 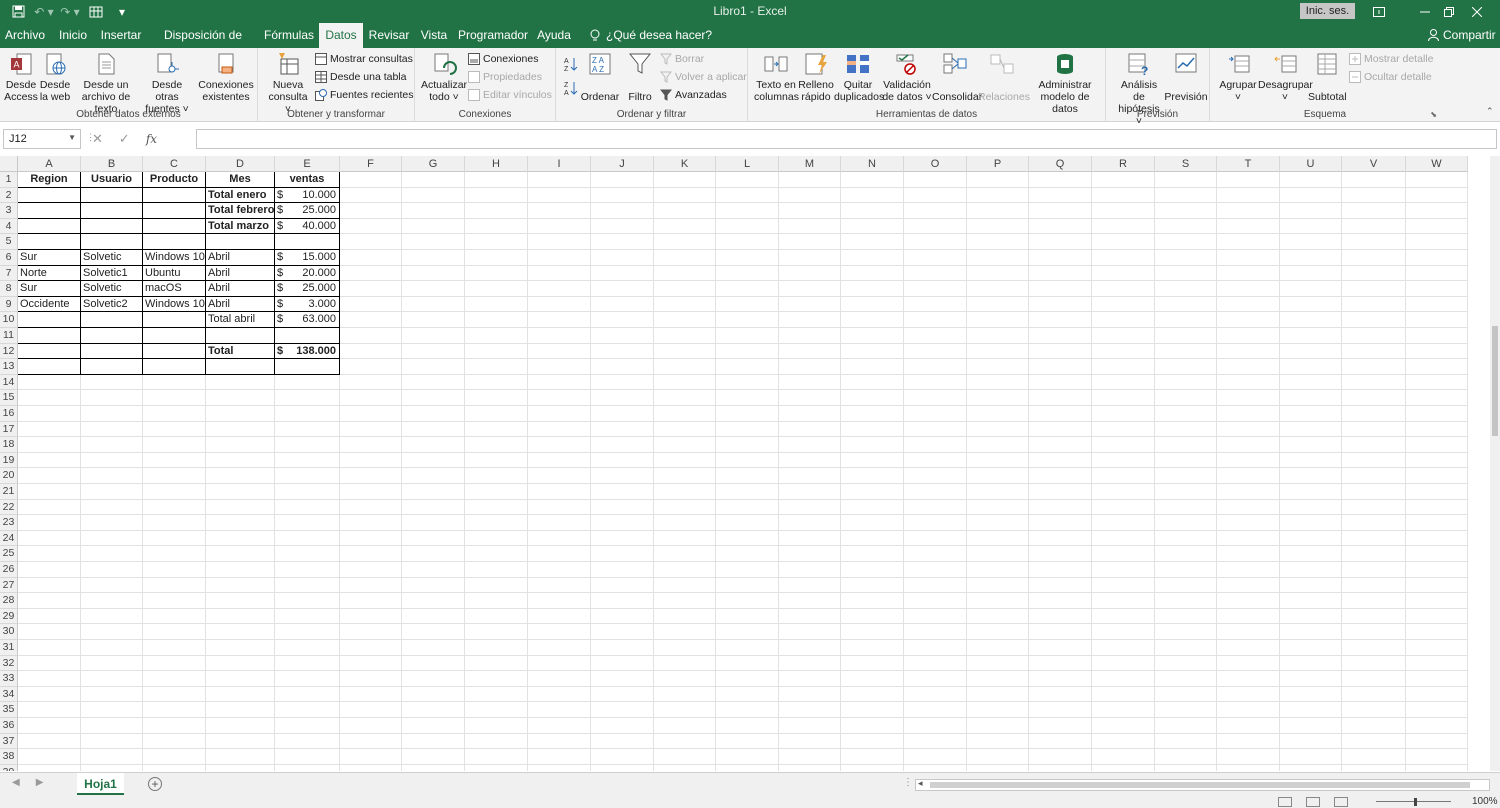 I want to click on tab-programador: Programador, so click(x=493, y=35).